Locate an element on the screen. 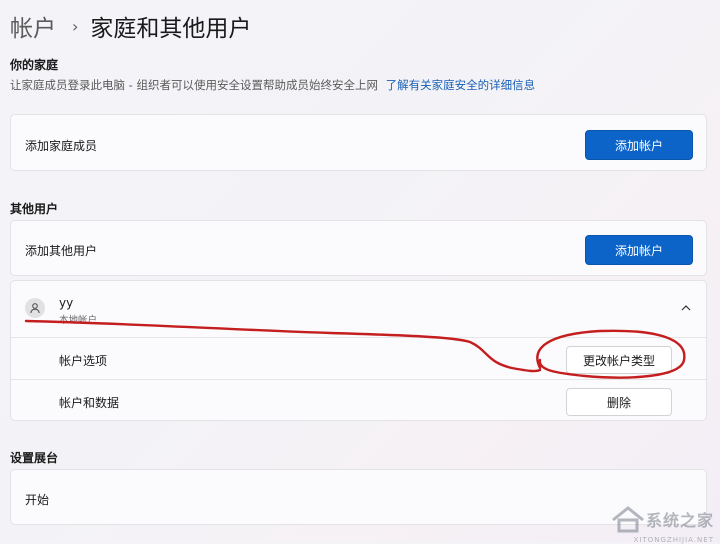 This screenshot has height=544, width=720. family-section-title: 你的家庭 is located at coordinates (34, 65).